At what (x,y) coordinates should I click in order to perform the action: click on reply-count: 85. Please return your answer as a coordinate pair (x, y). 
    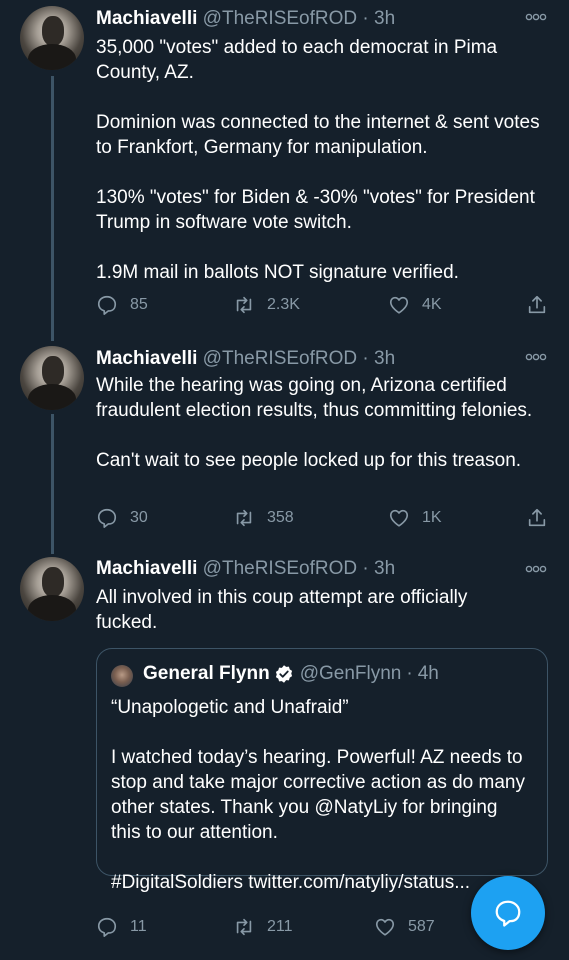
    Looking at the image, I should click on (139, 304).